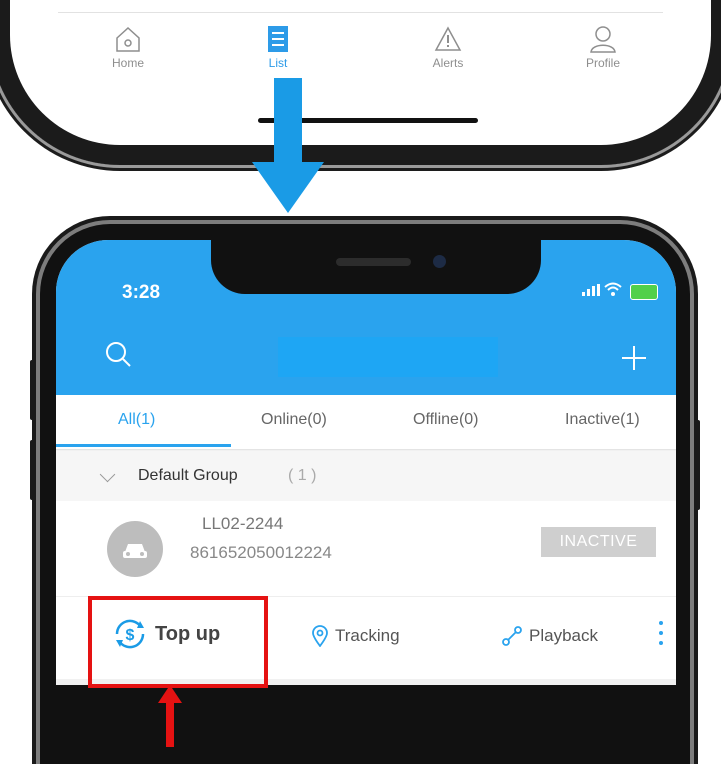  Describe the element at coordinates (373, 262) in the screenshot. I see `speaker` at that location.